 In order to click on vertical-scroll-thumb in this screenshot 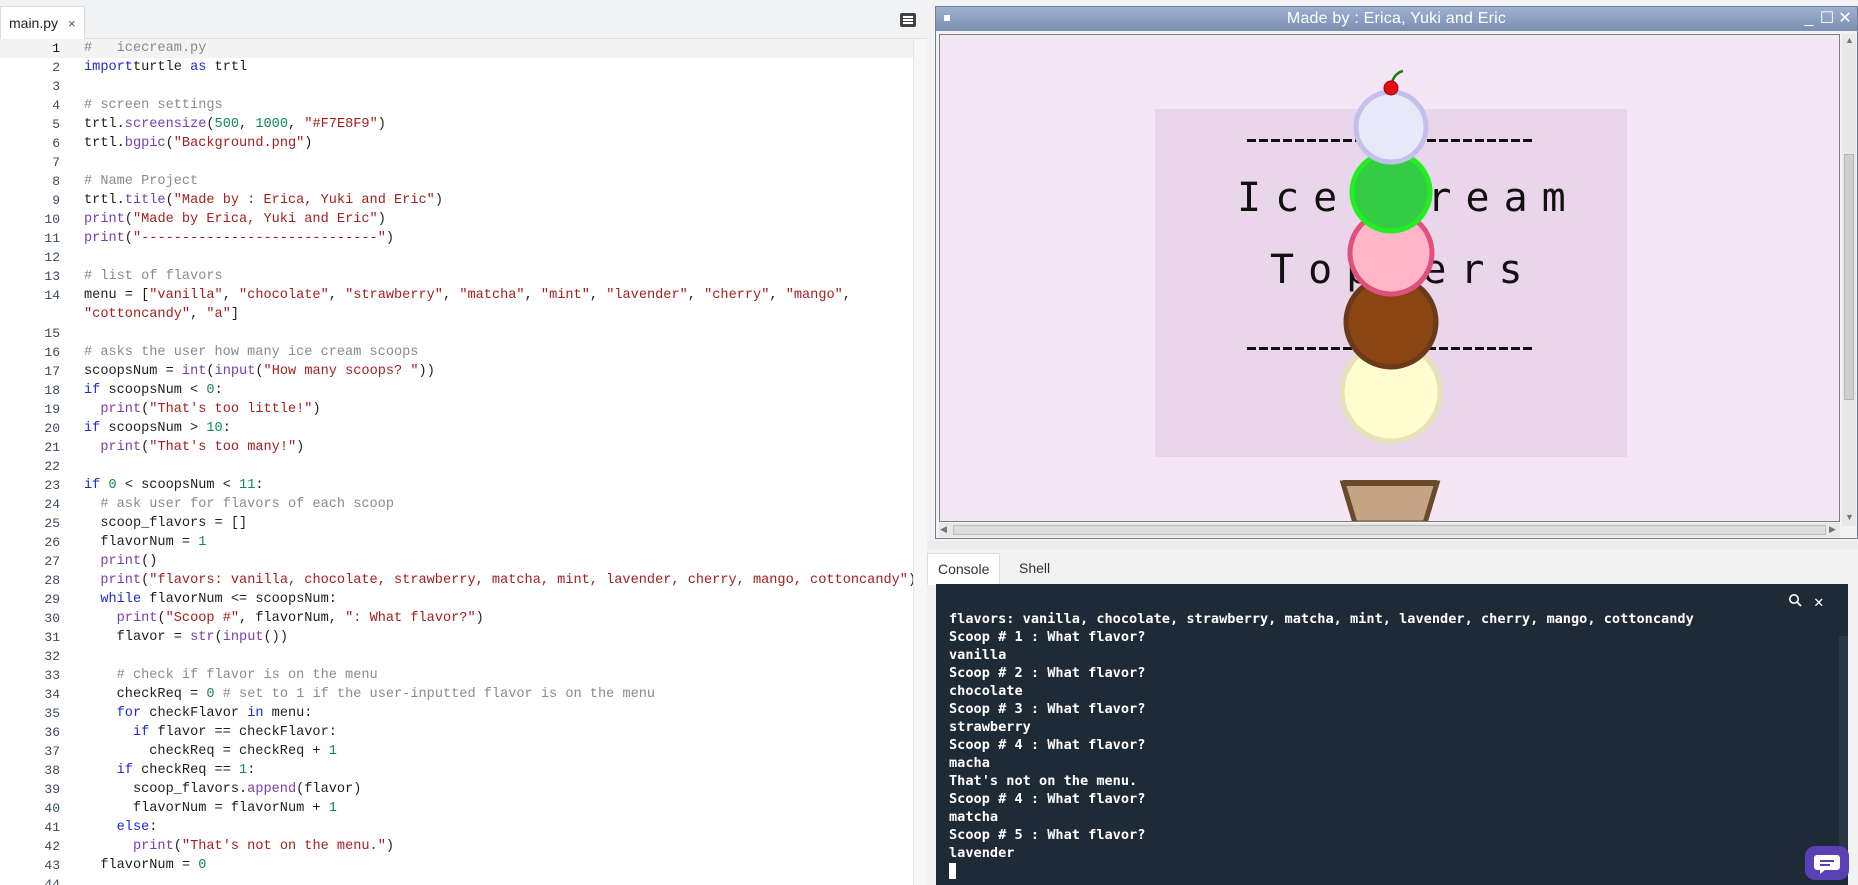, I will do `click(1849, 277)`.